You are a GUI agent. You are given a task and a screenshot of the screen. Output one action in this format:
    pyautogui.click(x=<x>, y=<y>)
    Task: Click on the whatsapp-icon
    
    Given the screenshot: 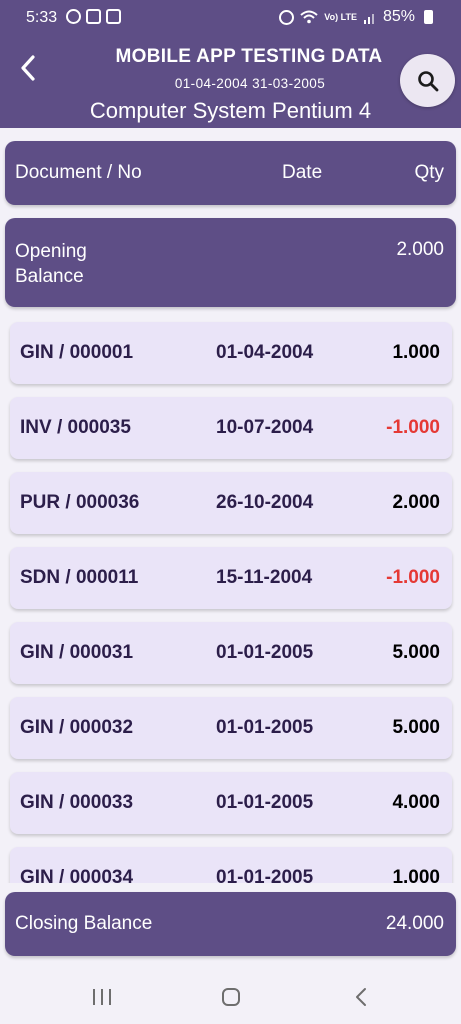 What is the action you would take?
    pyautogui.click(x=73, y=16)
    